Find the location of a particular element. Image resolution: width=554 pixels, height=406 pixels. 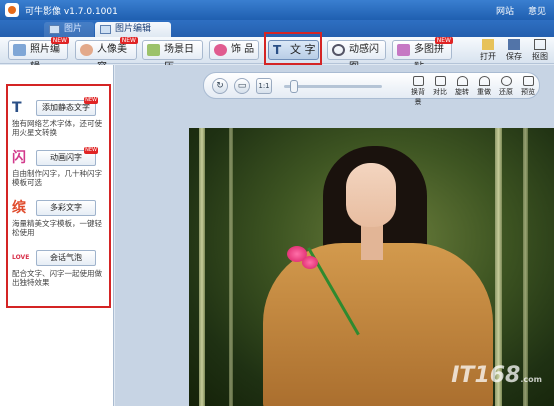

undo-icon is located at coordinates (462, 81).